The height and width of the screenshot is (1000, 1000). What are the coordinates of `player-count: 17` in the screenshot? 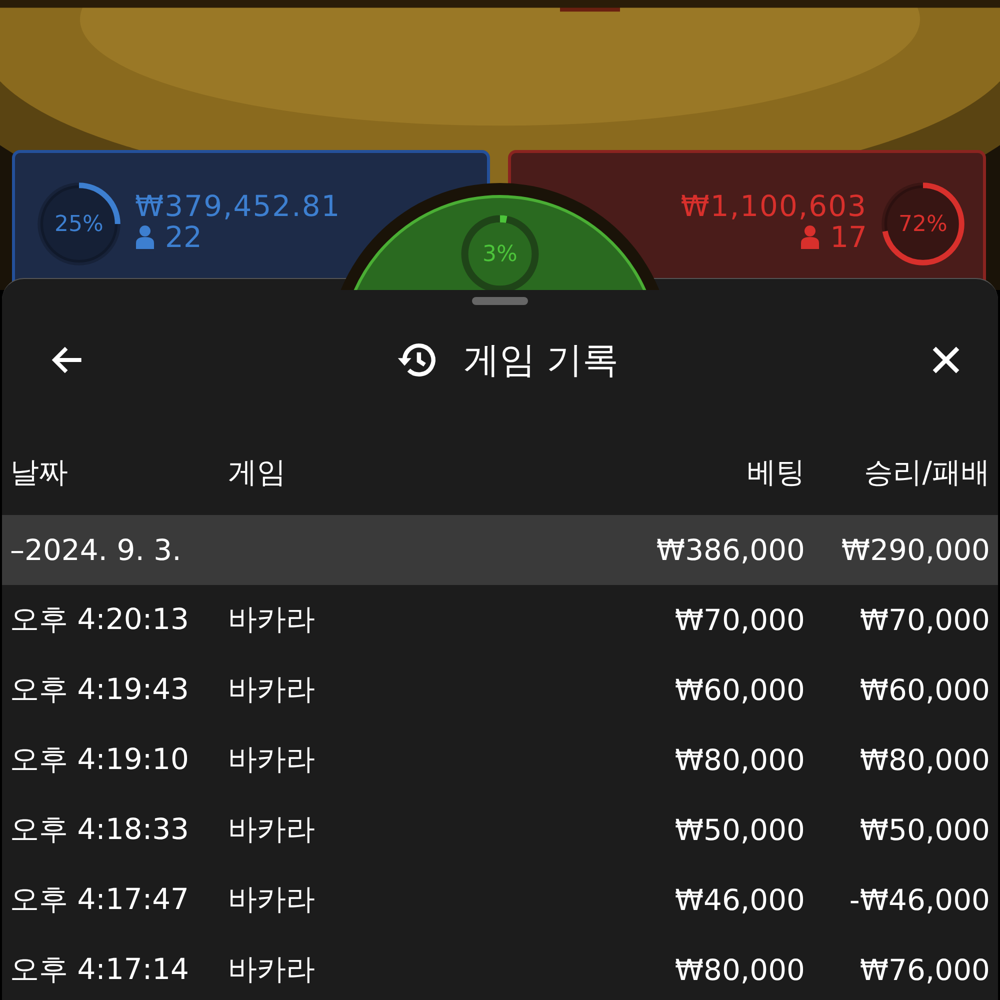 It's located at (848, 237).